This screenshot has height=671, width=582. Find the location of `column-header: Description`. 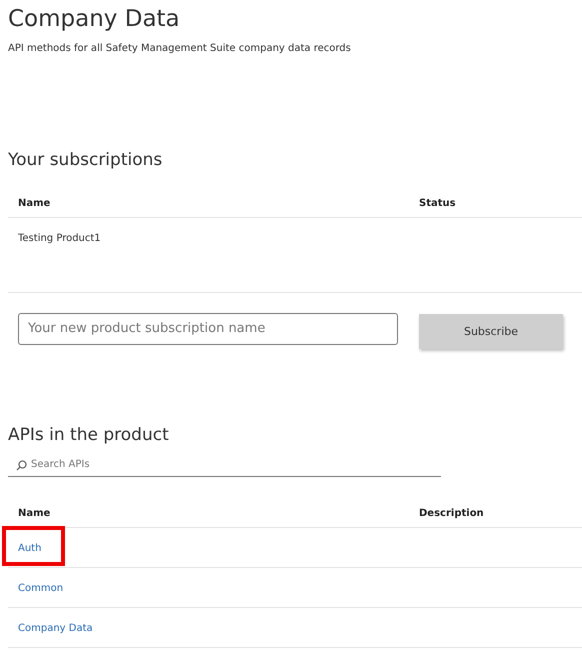

column-header: Description is located at coordinates (451, 514).